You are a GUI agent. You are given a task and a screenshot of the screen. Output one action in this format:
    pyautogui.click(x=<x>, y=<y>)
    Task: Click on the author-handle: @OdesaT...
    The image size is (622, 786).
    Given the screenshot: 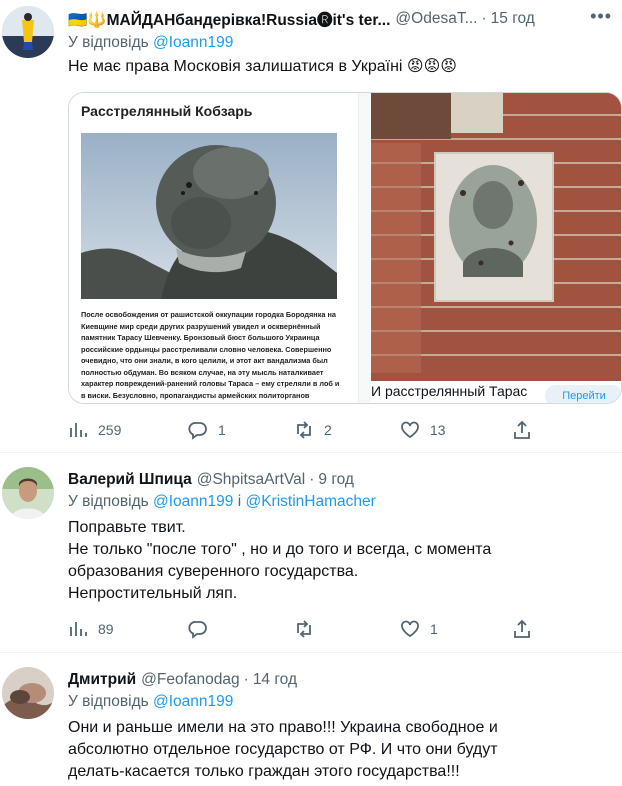 What is the action you would take?
    pyautogui.click(x=436, y=19)
    